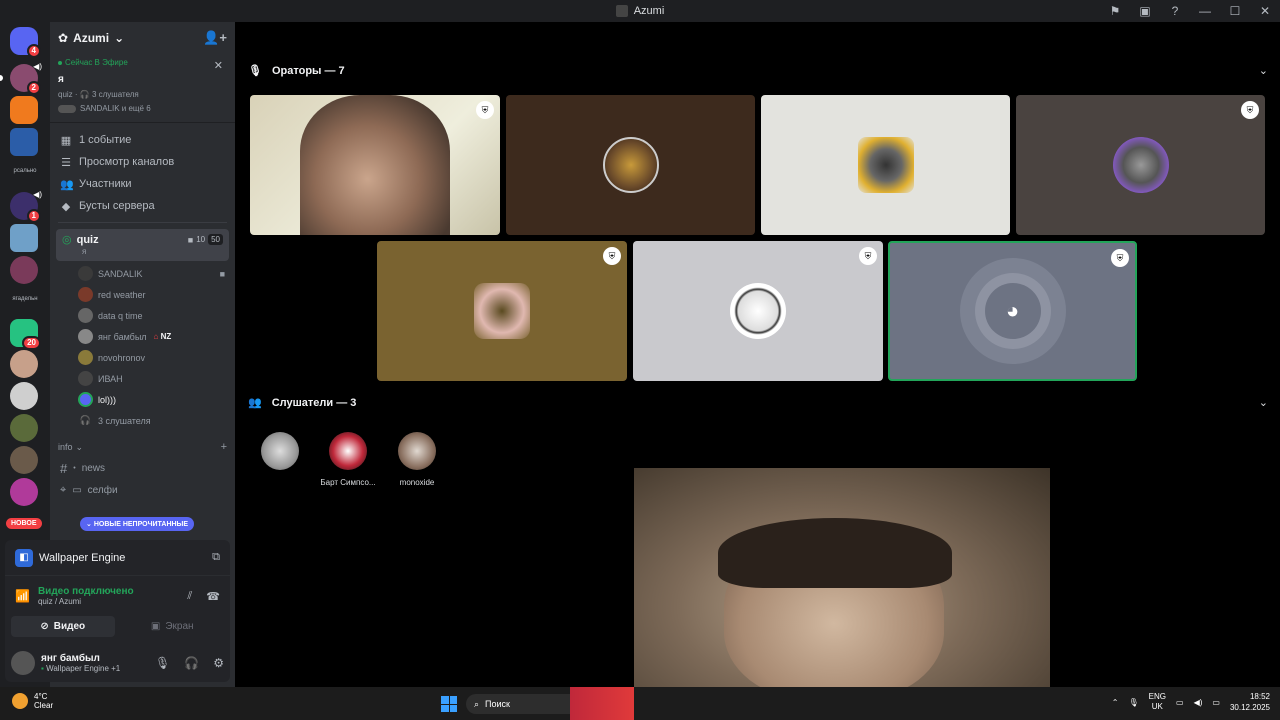 The width and height of the screenshot is (1280, 720). What do you see at coordinates (142, 315) in the screenshot?
I see `voice-user: data q time` at bounding box center [142, 315].